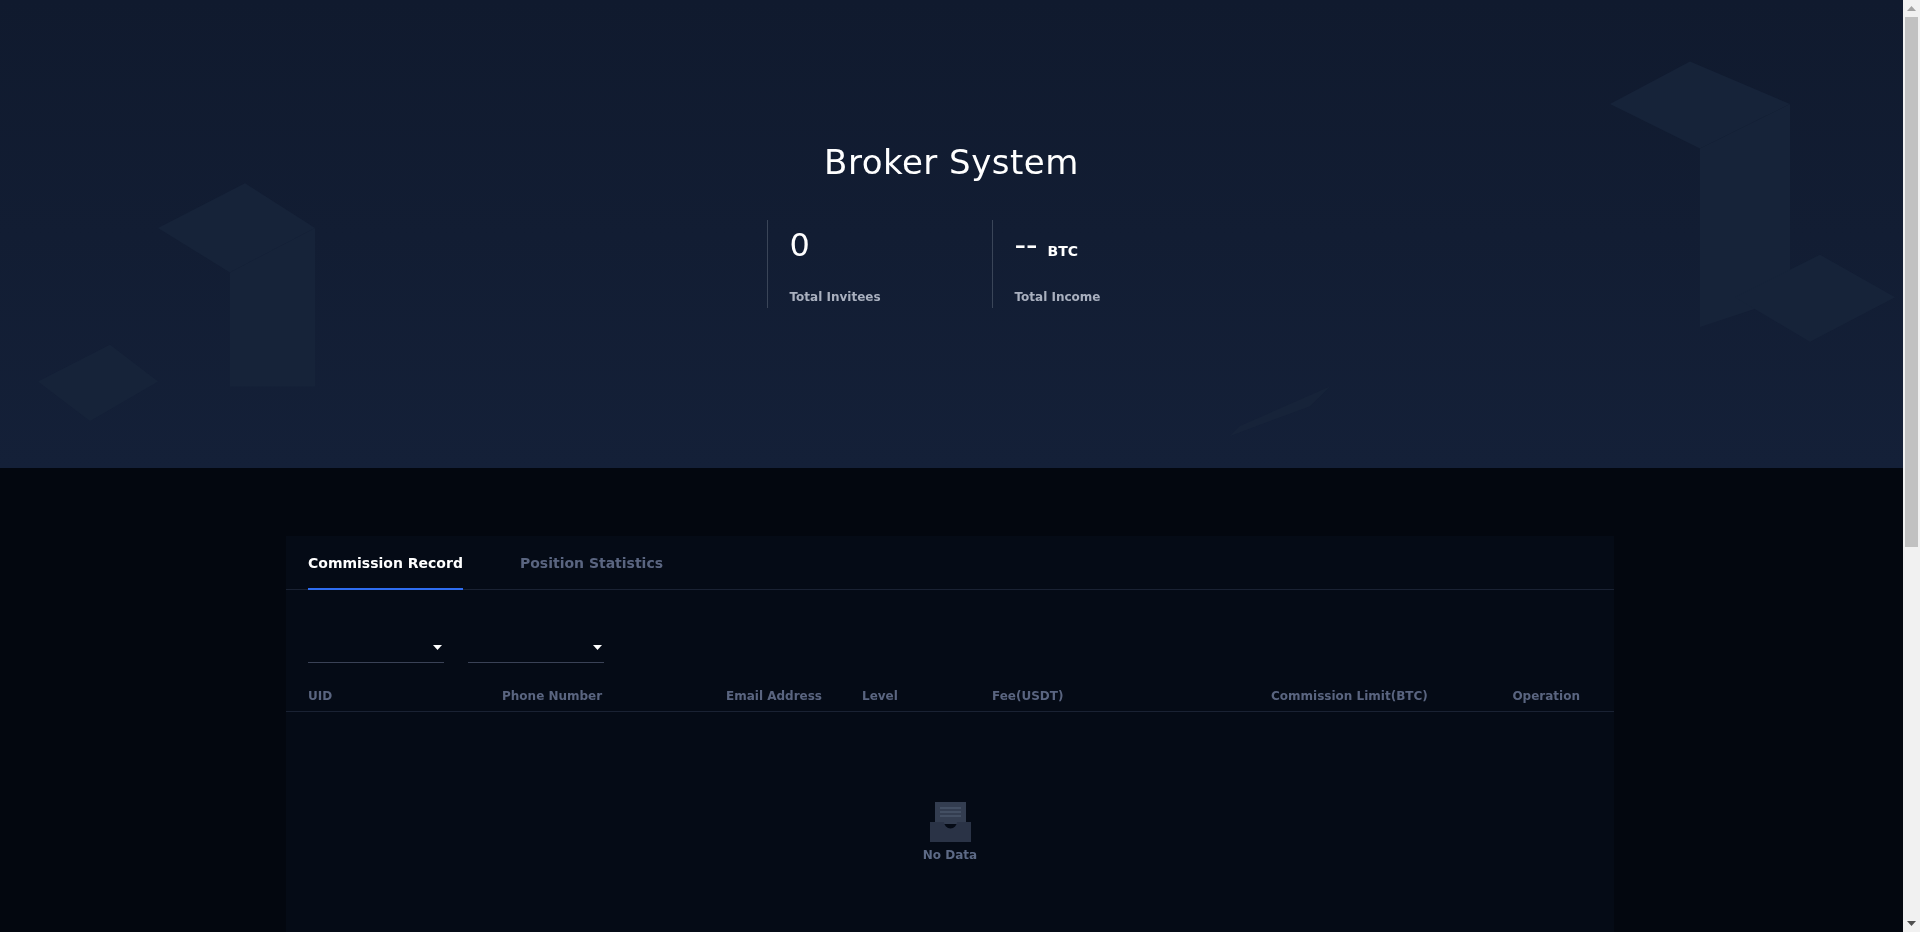 Image resolution: width=1920 pixels, height=932 pixels. What do you see at coordinates (1058, 297) in the screenshot?
I see `stat-label: Total Income` at bounding box center [1058, 297].